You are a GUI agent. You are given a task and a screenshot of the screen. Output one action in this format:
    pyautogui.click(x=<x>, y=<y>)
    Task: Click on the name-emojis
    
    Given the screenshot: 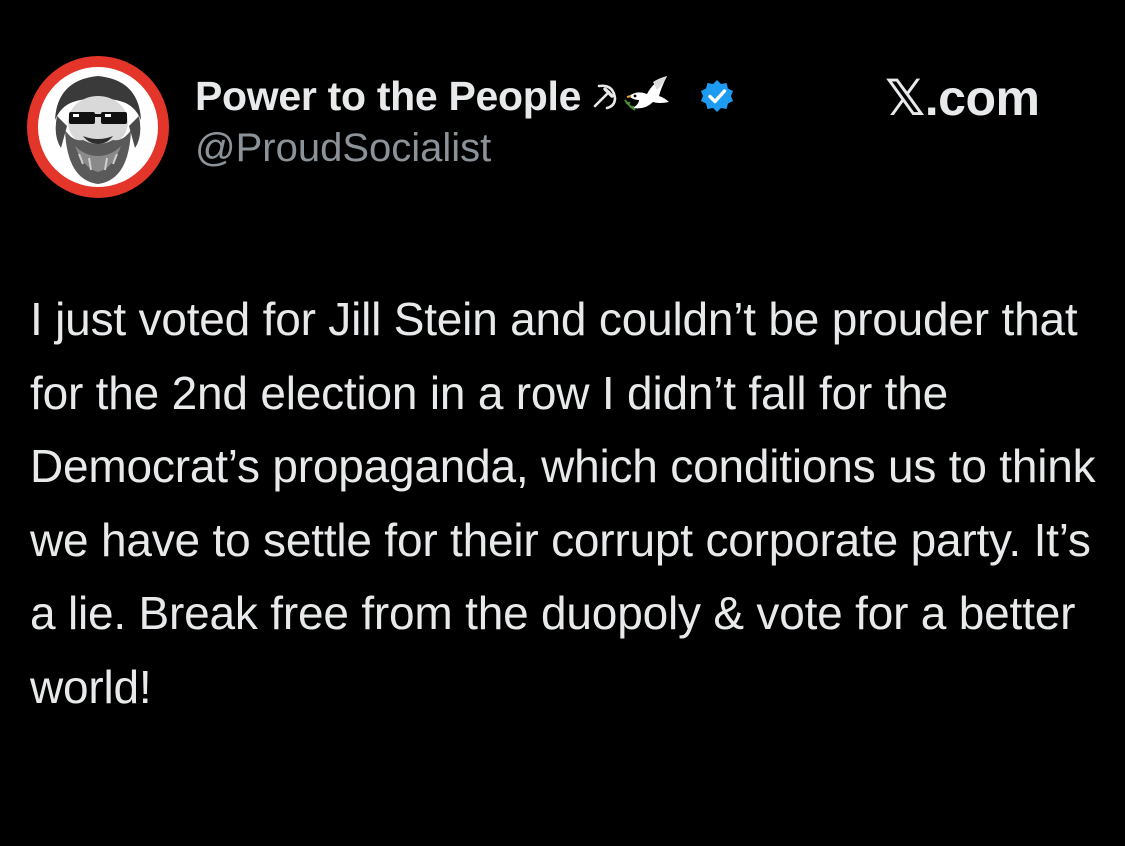 What is the action you would take?
    pyautogui.click(x=631, y=96)
    